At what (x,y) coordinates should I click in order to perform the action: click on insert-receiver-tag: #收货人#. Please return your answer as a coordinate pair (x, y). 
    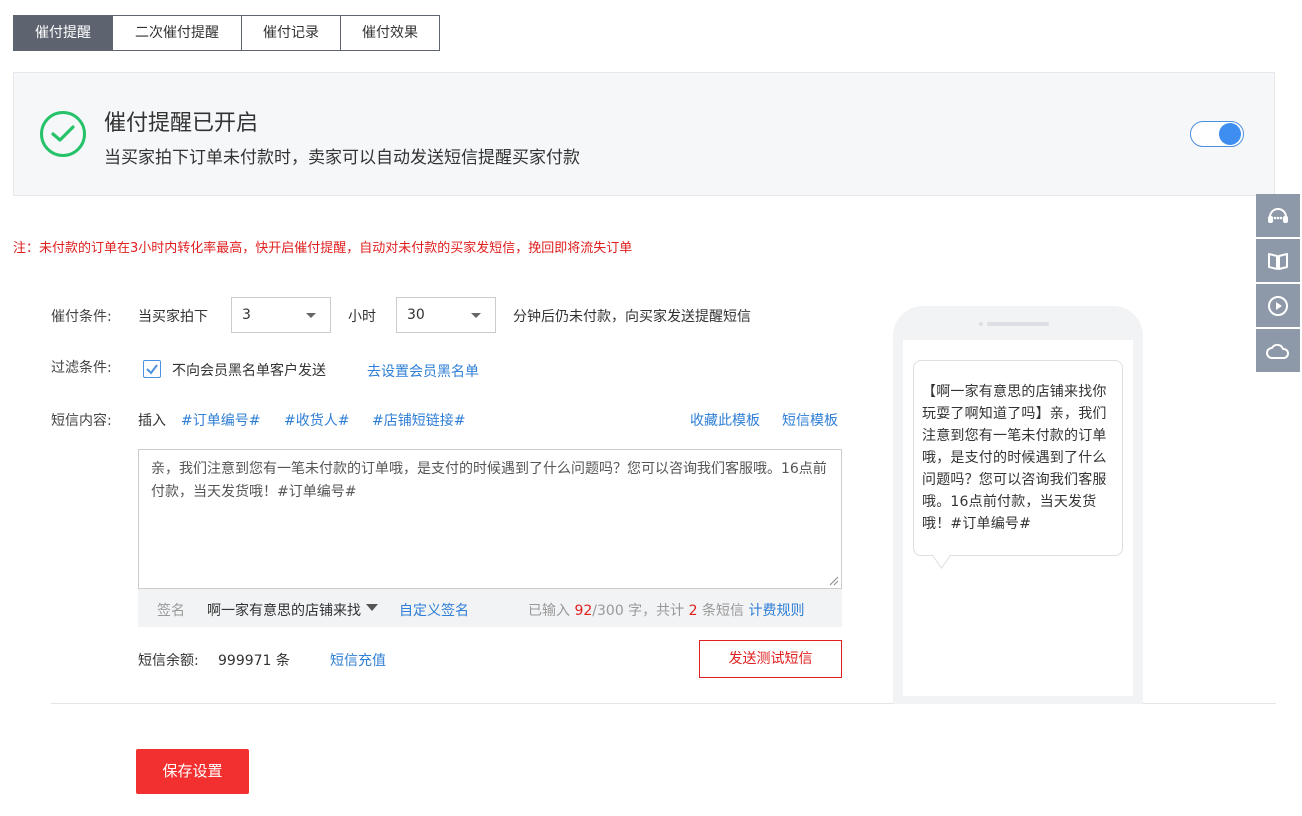
    Looking at the image, I should click on (316, 420).